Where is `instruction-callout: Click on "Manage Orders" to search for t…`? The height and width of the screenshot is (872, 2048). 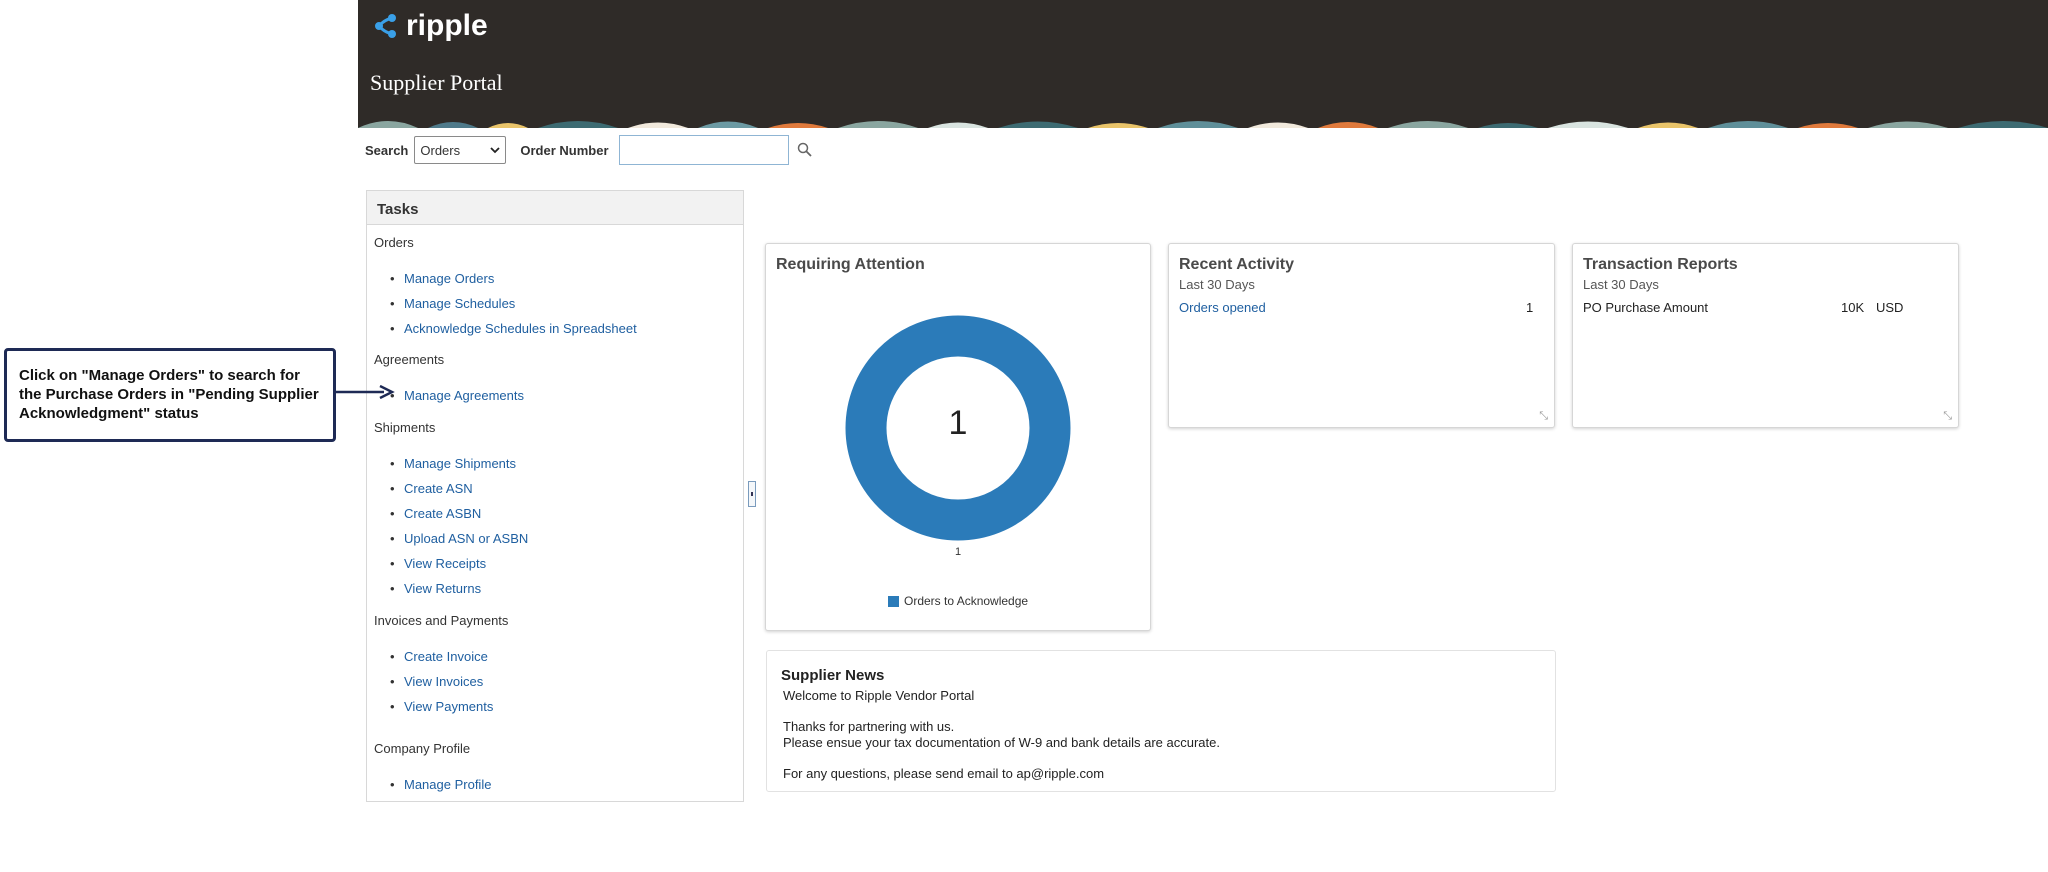
instruction-callout: Click on "Manage Orders" to search for t… is located at coordinates (170, 395).